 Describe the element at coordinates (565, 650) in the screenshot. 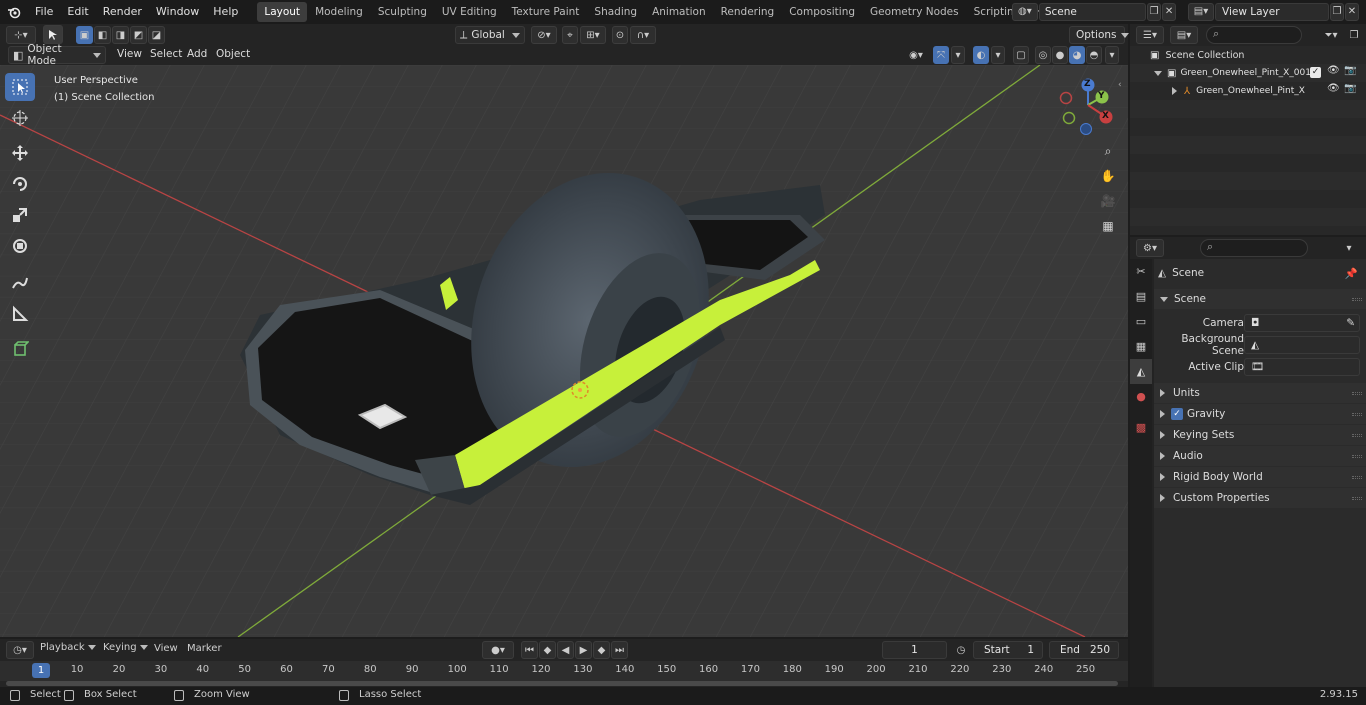

I see `play-reverse-icon: ◀` at that location.